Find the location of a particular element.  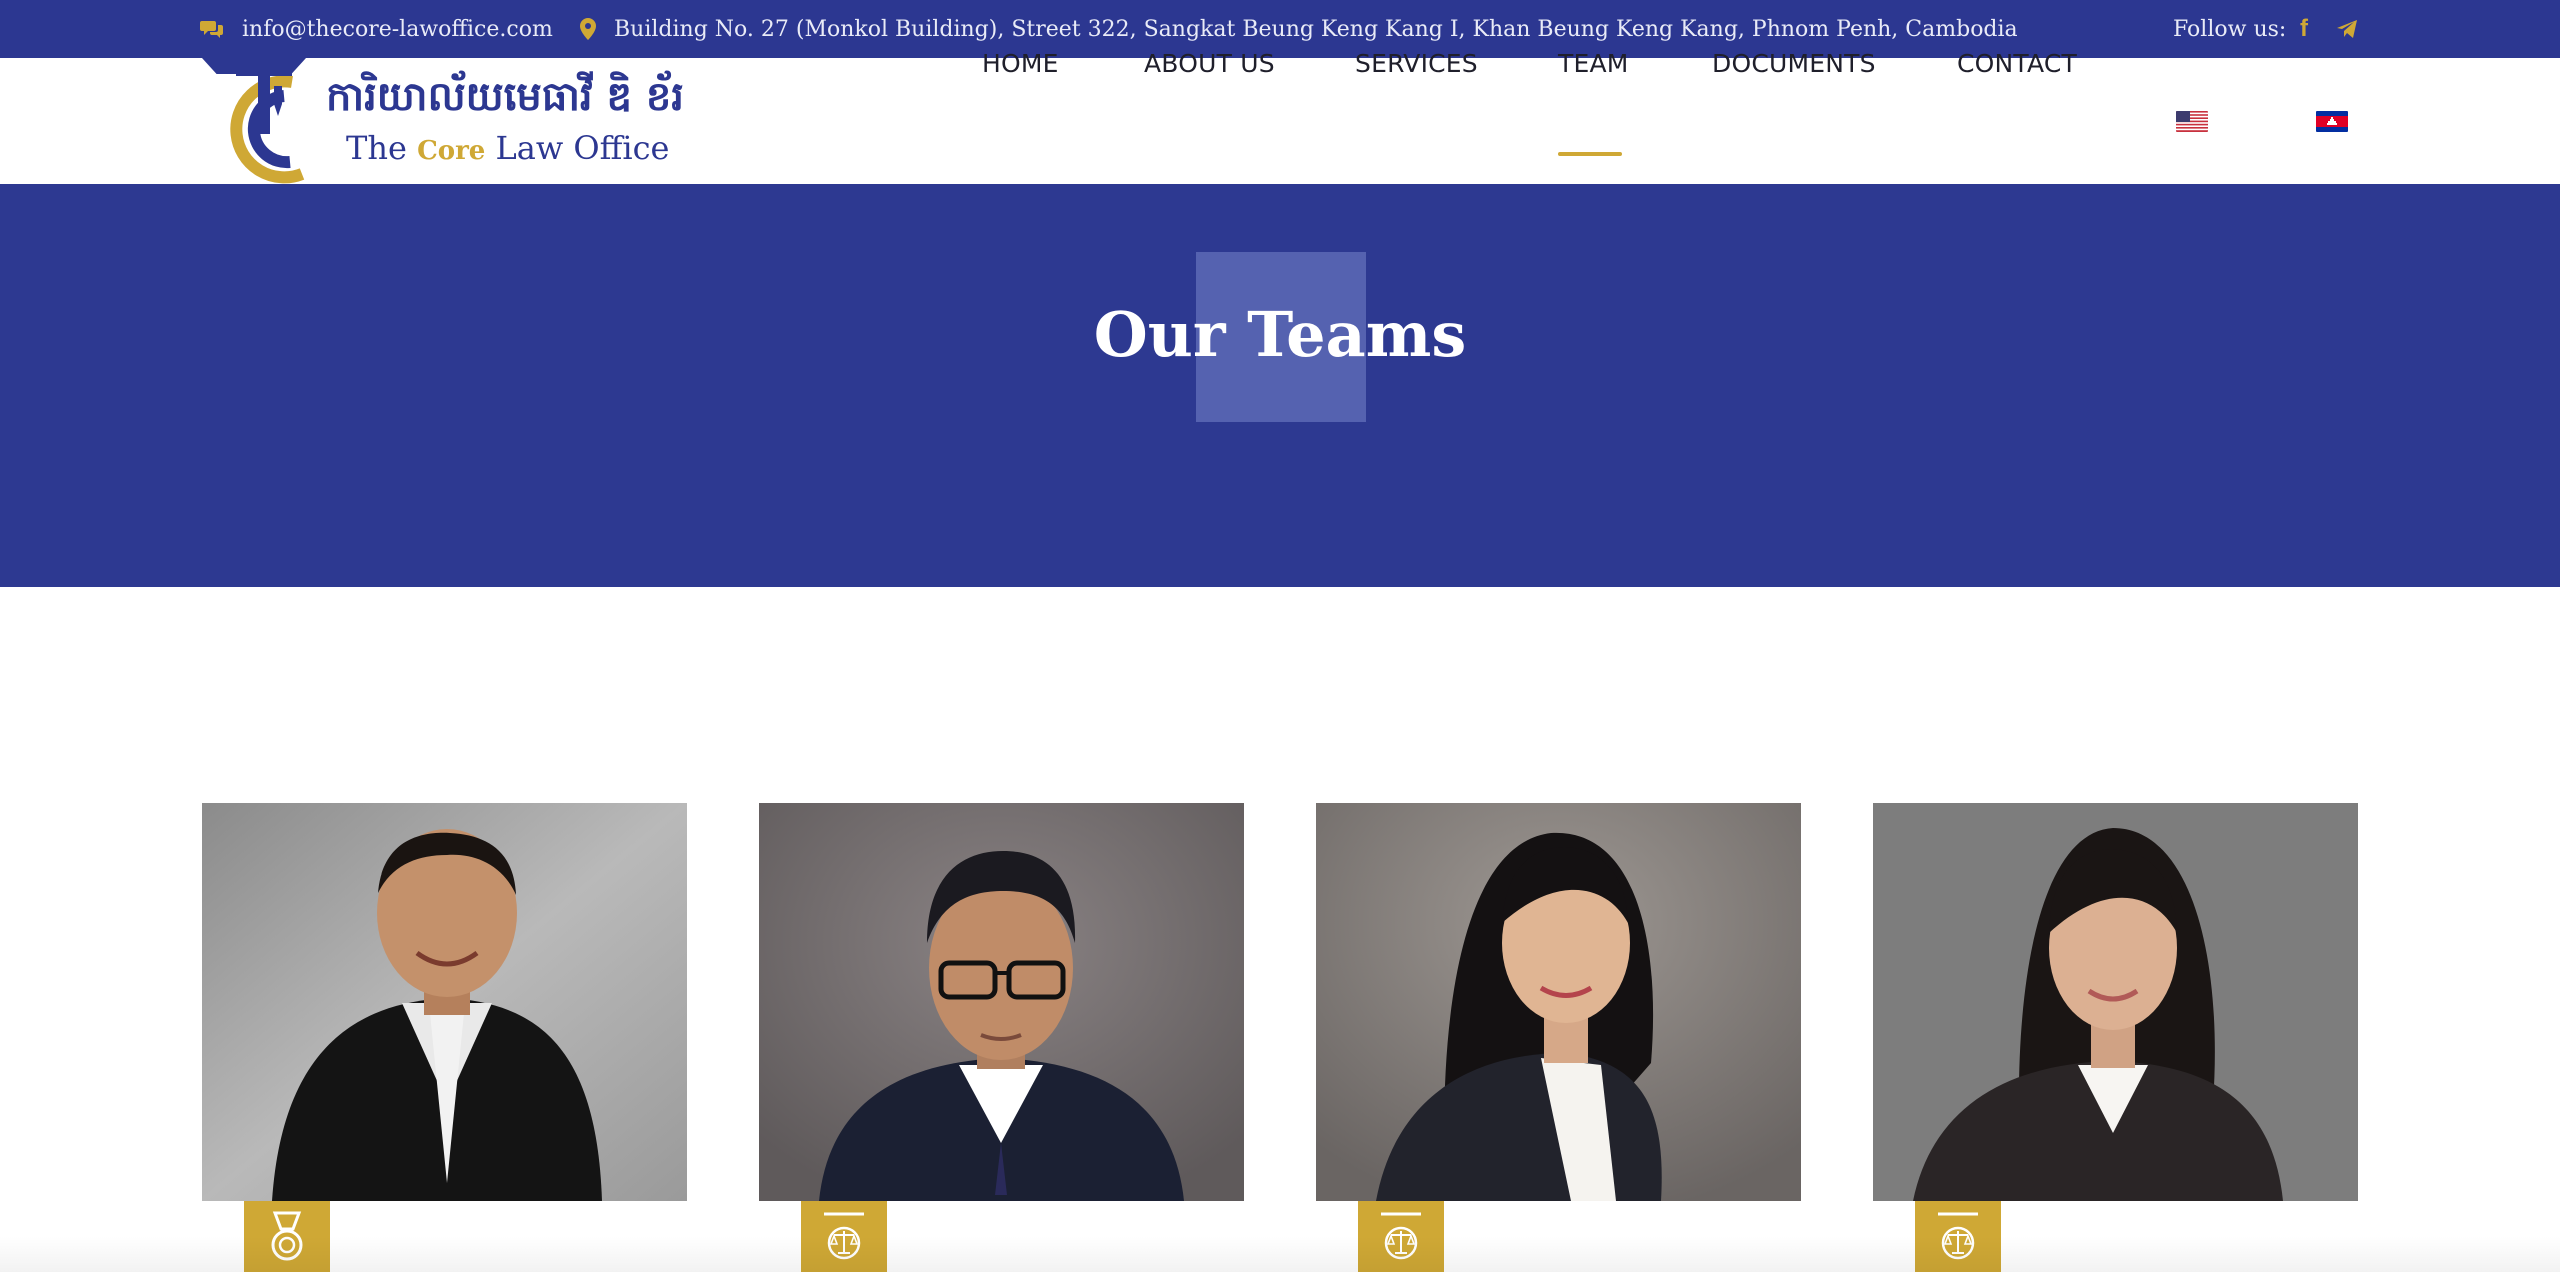

page-title: Our Teams is located at coordinates (1280, 334).